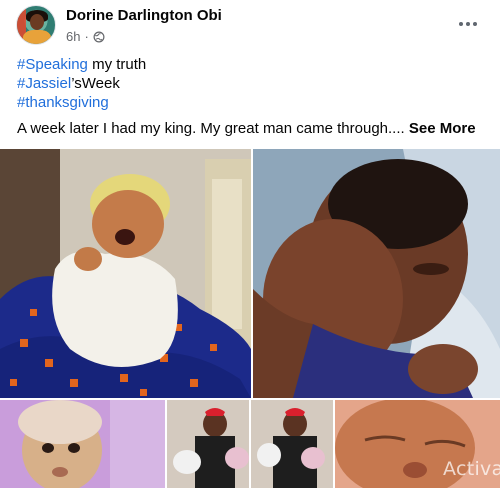 The width and height of the screenshot is (500, 488). I want to click on avatar-face, so click(37, 22).